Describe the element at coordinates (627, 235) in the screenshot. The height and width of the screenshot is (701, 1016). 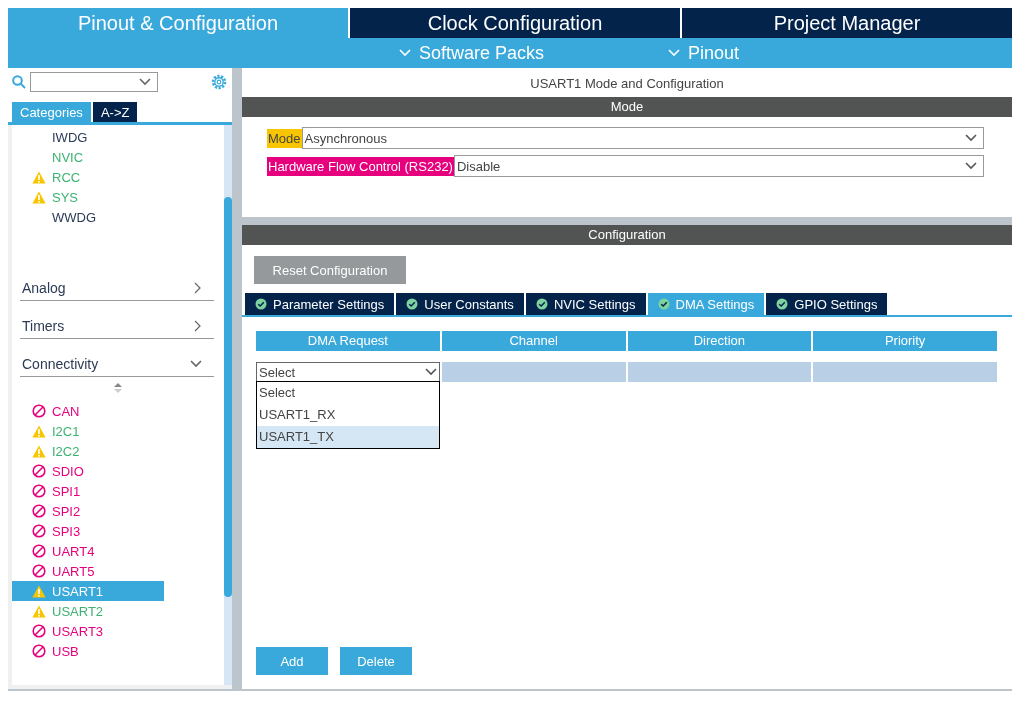
I see `section-header: Configuration` at that location.